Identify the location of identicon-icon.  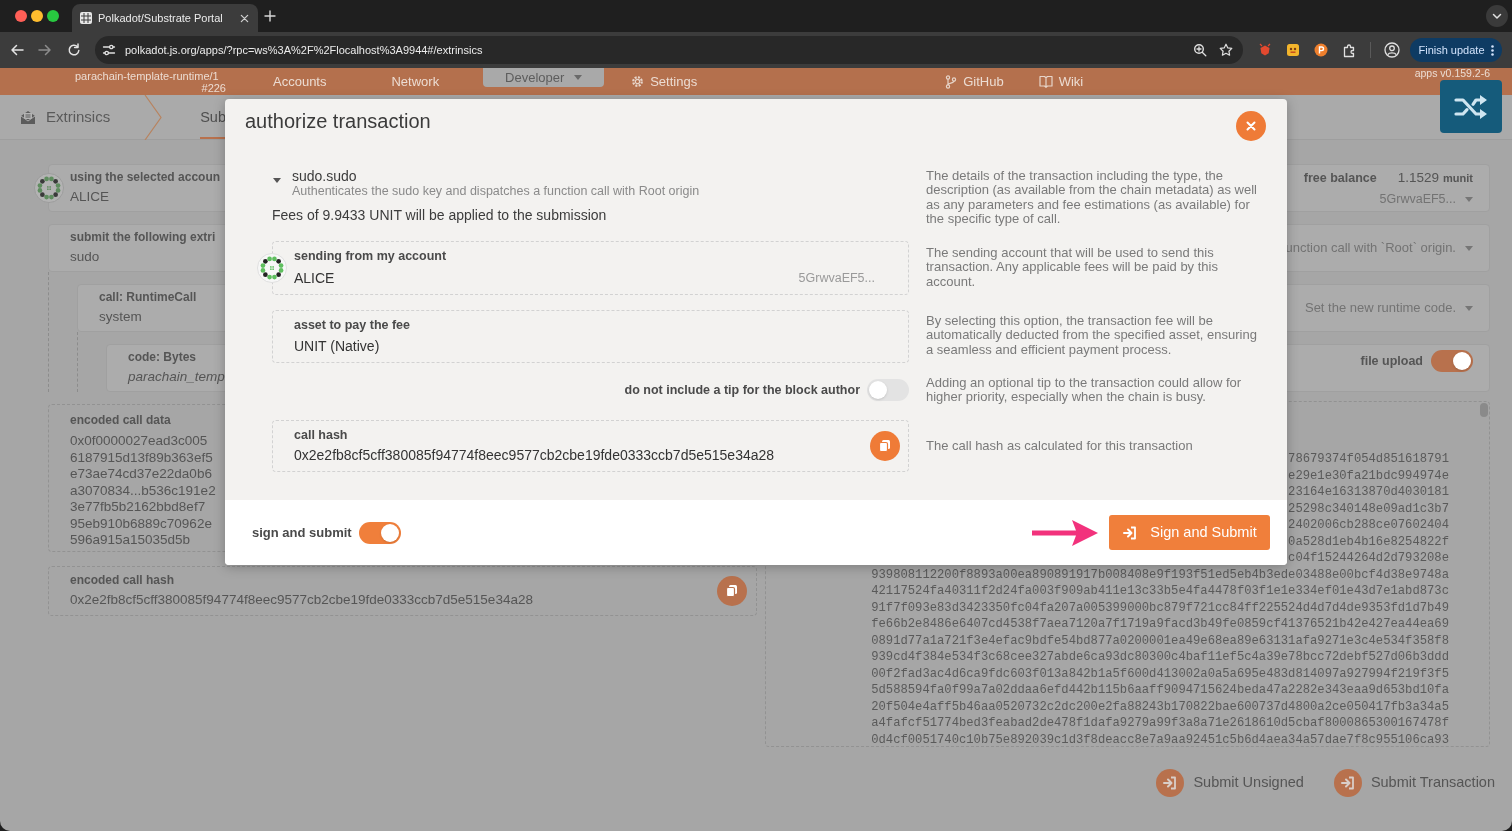
(272, 268).